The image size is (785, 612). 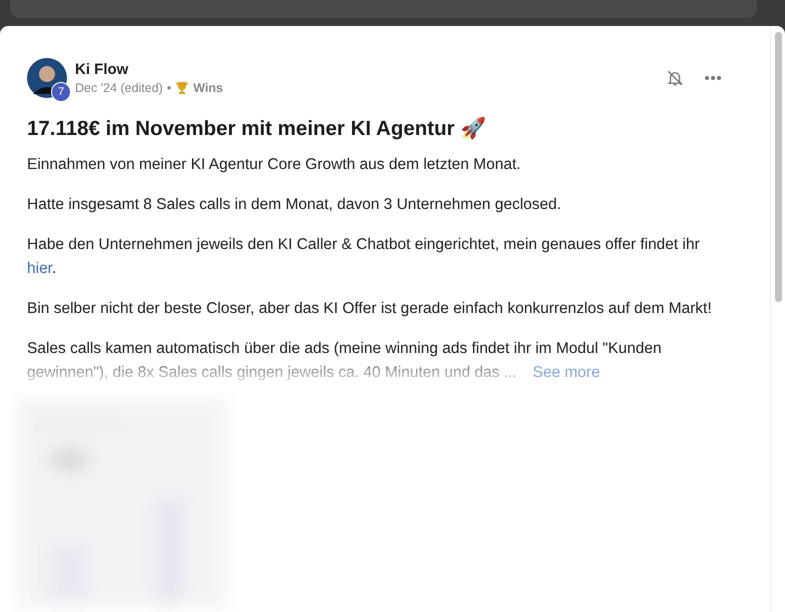 I want to click on link: hier, so click(x=39, y=268).